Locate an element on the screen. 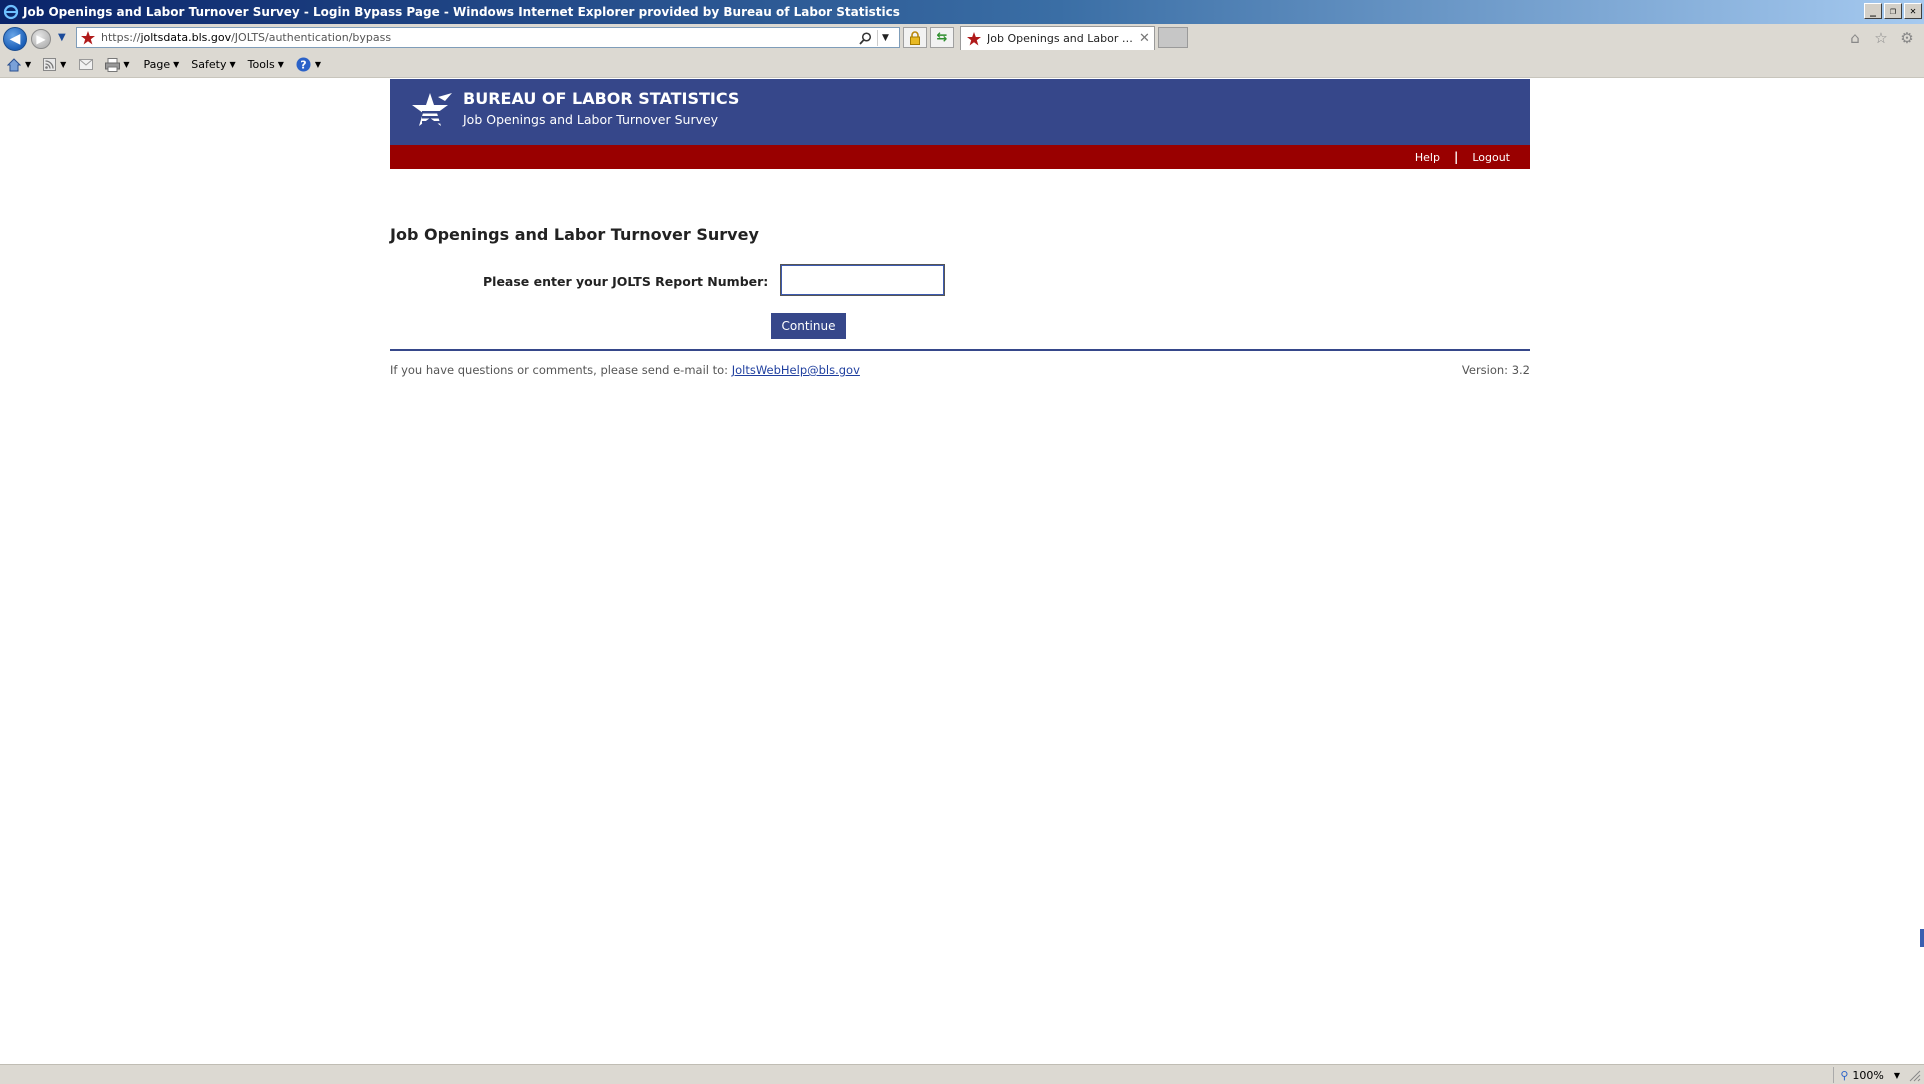  feeds-menu: ▼ is located at coordinates (53, 65).